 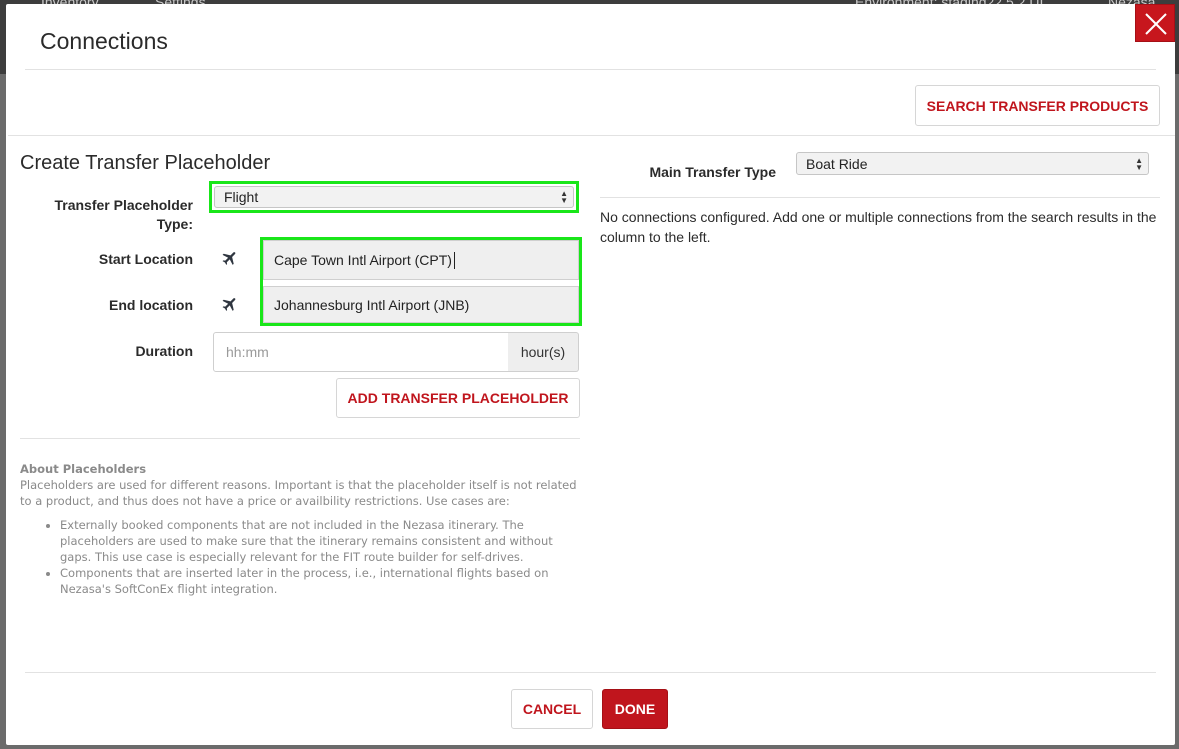 I want to click on start-location-value: Cape Town Intl Airport (CPT), so click(x=363, y=260).